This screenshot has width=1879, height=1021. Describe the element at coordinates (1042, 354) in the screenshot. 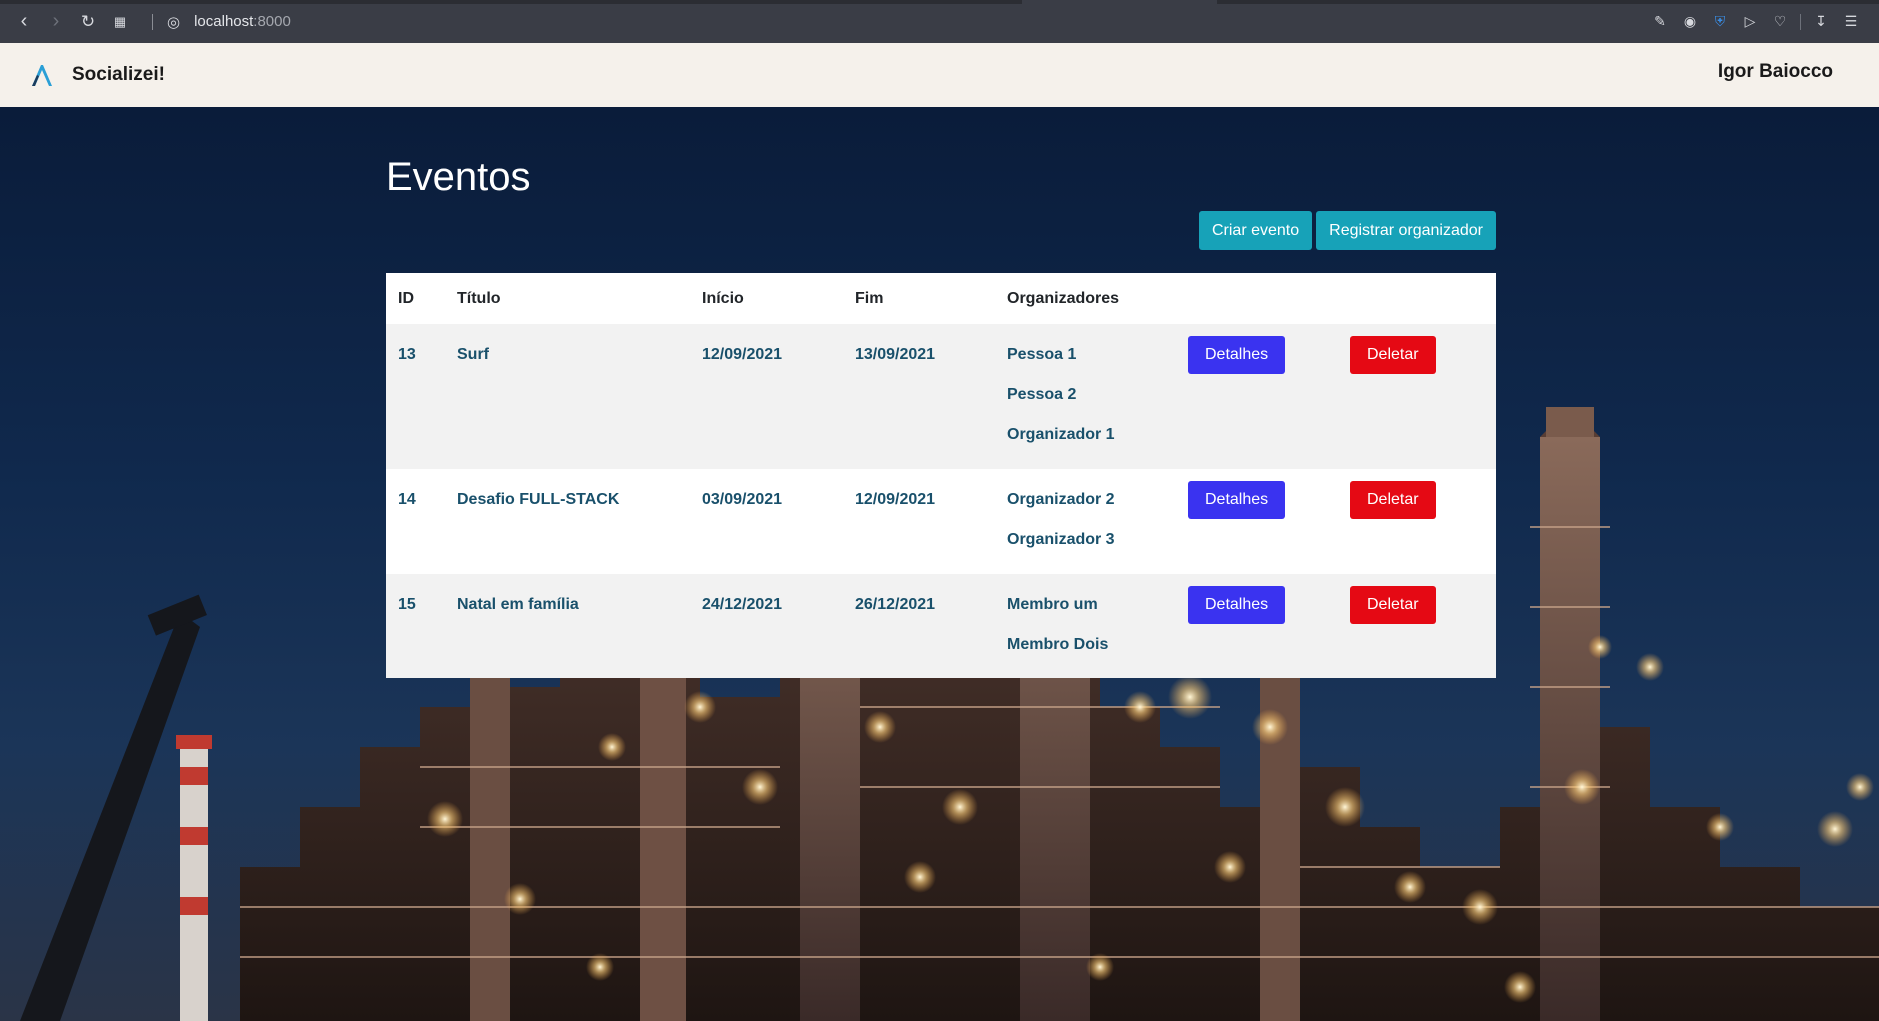

I see `organizer-item: Pessoa 1` at that location.